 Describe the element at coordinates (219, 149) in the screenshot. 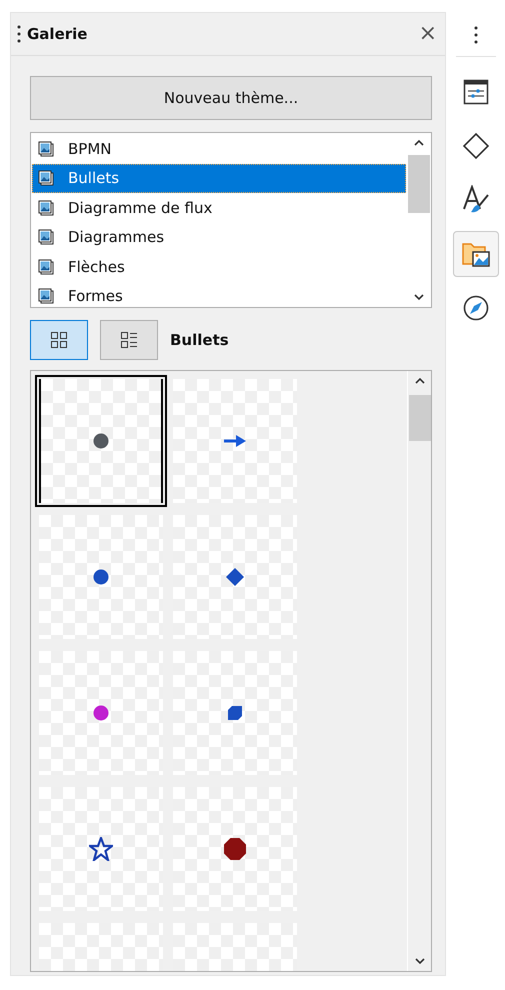

I see `theme-list-item: BPMN` at that location.